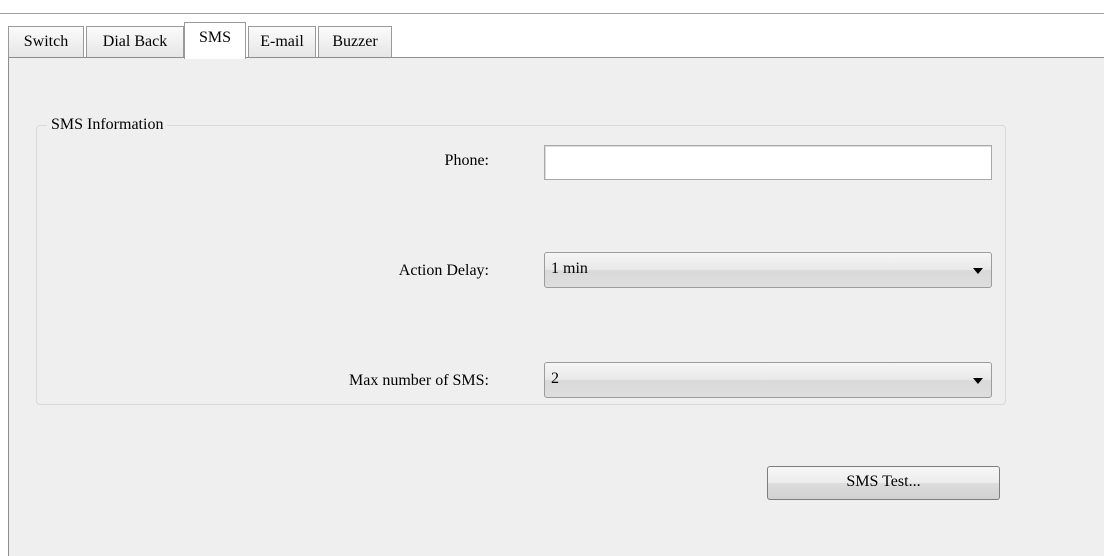 This screenshot has width=1104, height=556. Describe the element at coordinates (107, 125) in the screenshot. I see `group-title: SMS Information` at that location.